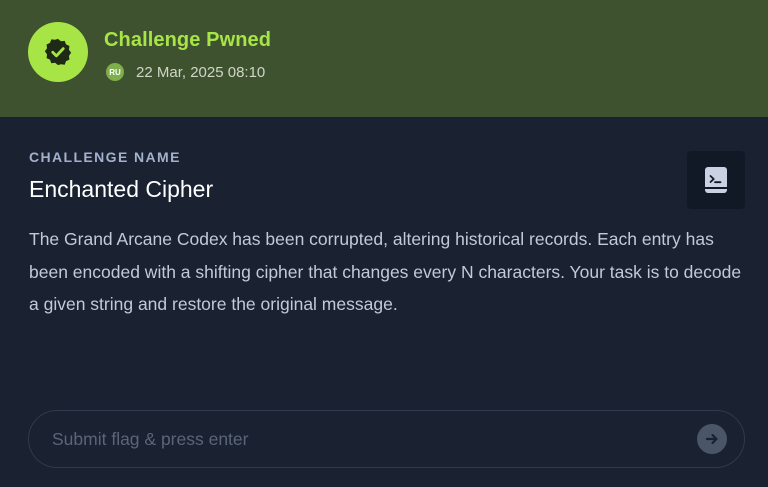 Image resolution: width=768 pixels, height=487 pixels. What do you see at coordinates (105, 157) in the screenshot?
I see `challenge-name-label: CHALLENGE NAME` at bounding box center [105, 157].